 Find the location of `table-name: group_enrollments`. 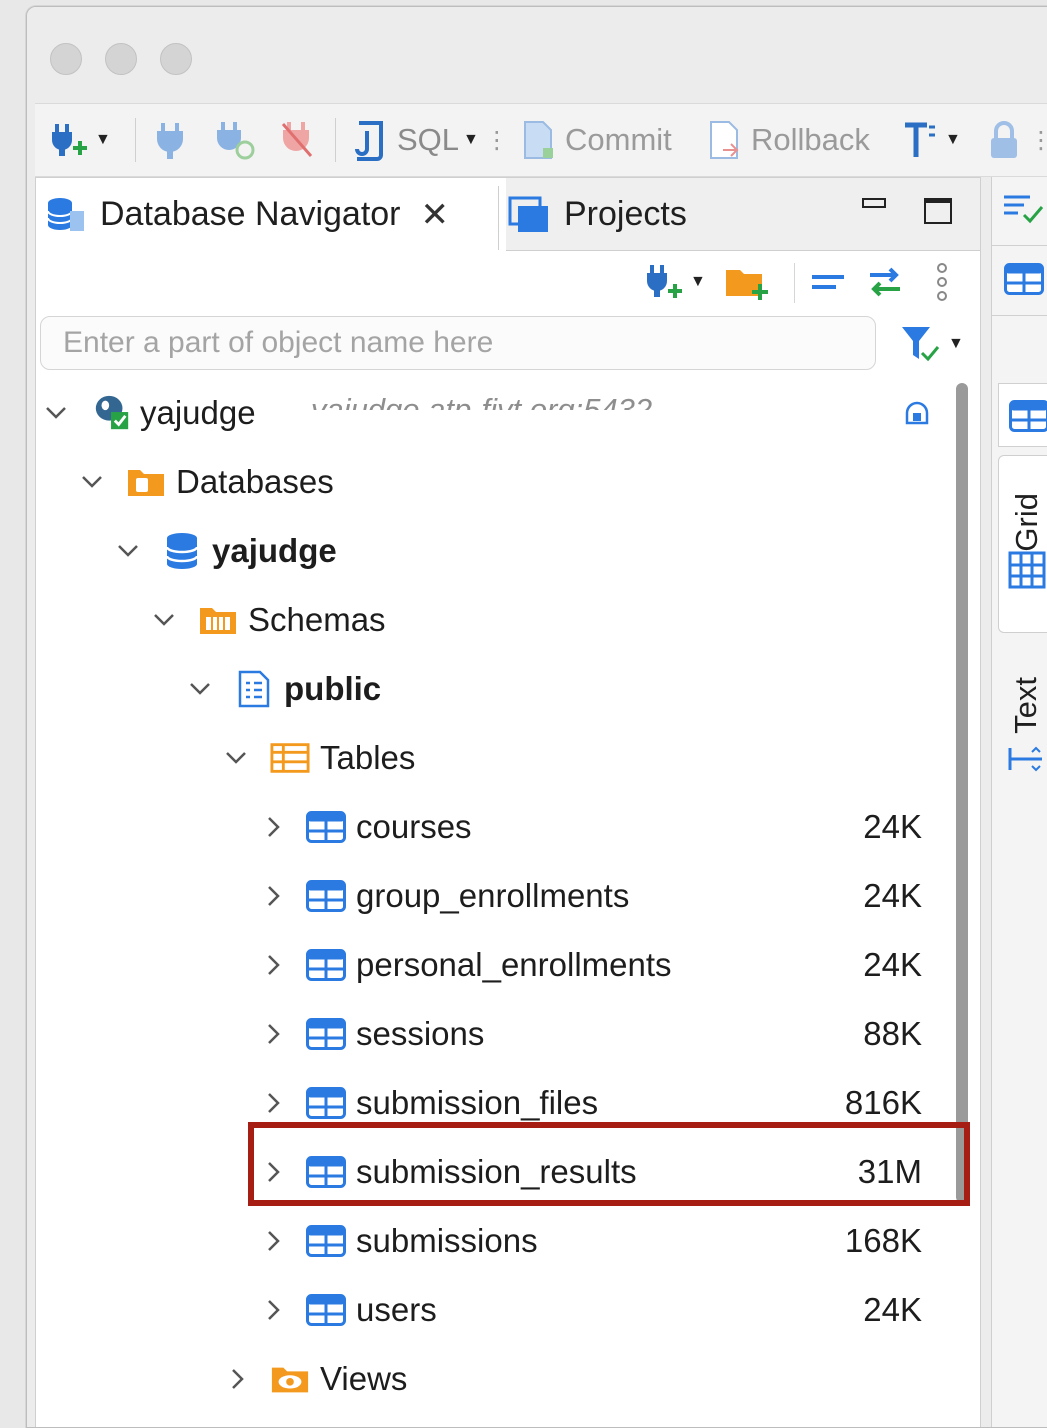

table-name: group_enrollments is located at coordinates (492, 896).